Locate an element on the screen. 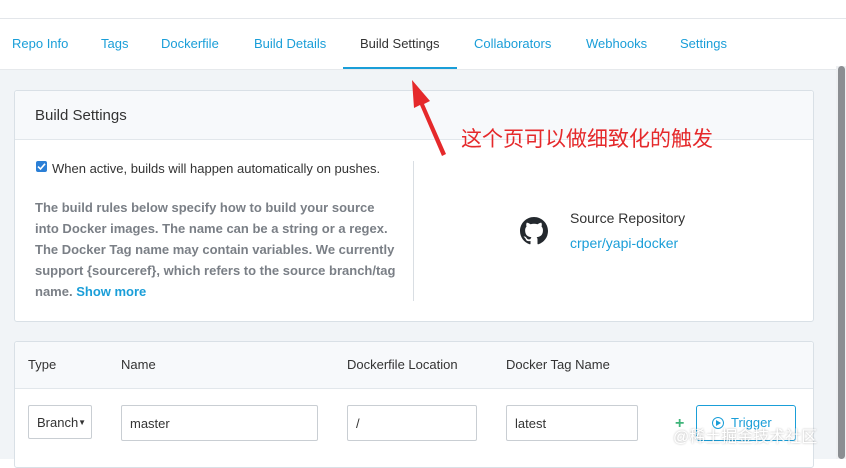 The width and height of the screenshot is (846, 468). source-type-select: Branch ▼ is located at coordinates (60, 422).